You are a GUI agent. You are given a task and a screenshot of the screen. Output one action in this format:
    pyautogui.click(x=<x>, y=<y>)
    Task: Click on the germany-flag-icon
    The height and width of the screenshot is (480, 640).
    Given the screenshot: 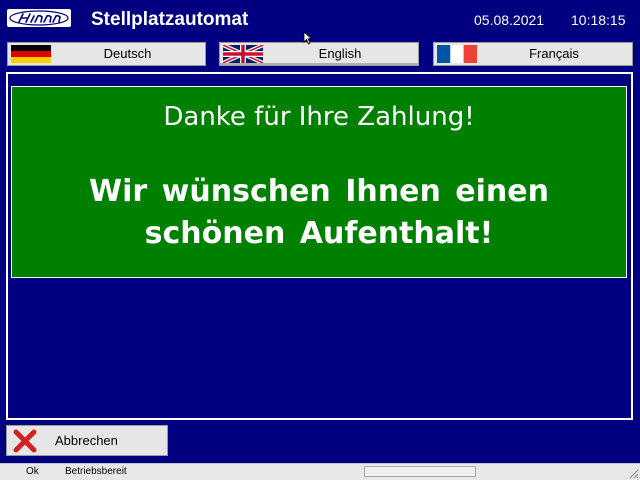 What is the action you would take?
    pyautogui.click(x=31, y=54)
    